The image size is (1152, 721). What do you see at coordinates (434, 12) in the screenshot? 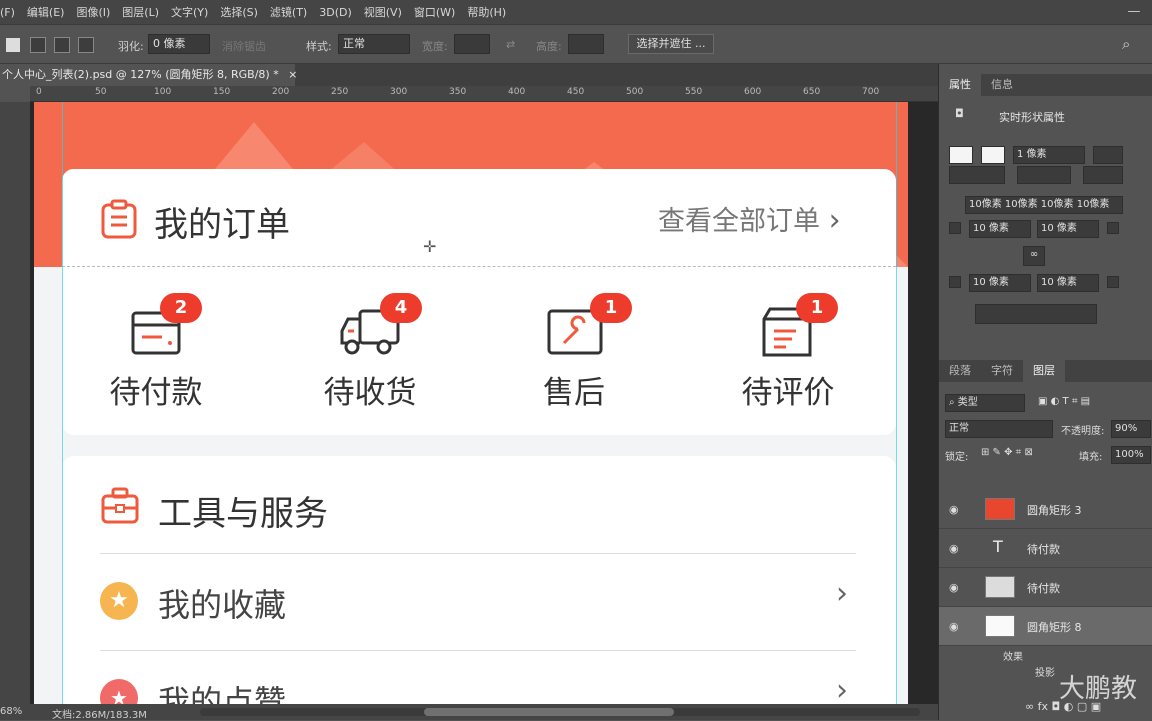
I see `menu-window: 窗口(W)` at bounding box center [434, 12].